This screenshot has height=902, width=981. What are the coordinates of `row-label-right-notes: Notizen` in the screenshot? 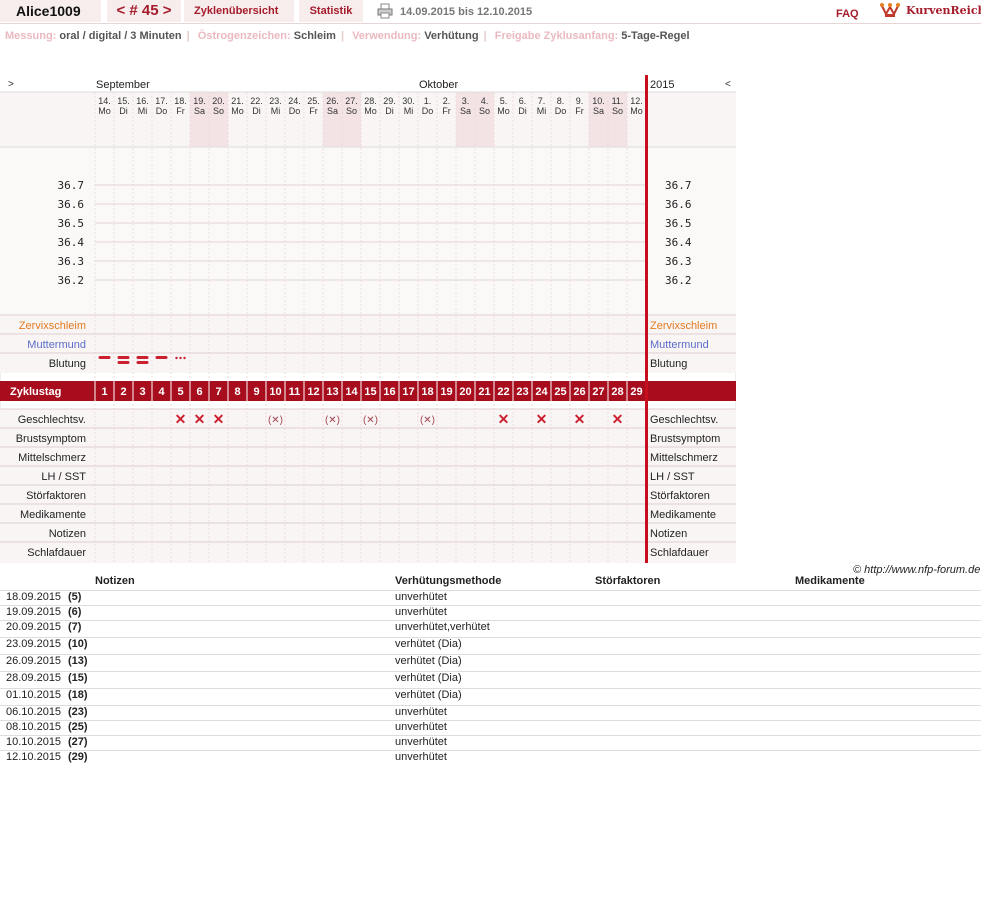 It's located at (668, 534).